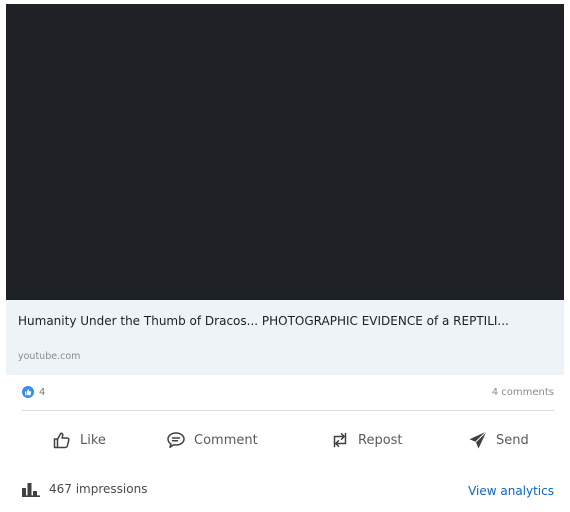 The height and width of the screenshot is (512, 570). Describe the element at coordinates (288, 410) in the screenshot. I see `divider` at that location.